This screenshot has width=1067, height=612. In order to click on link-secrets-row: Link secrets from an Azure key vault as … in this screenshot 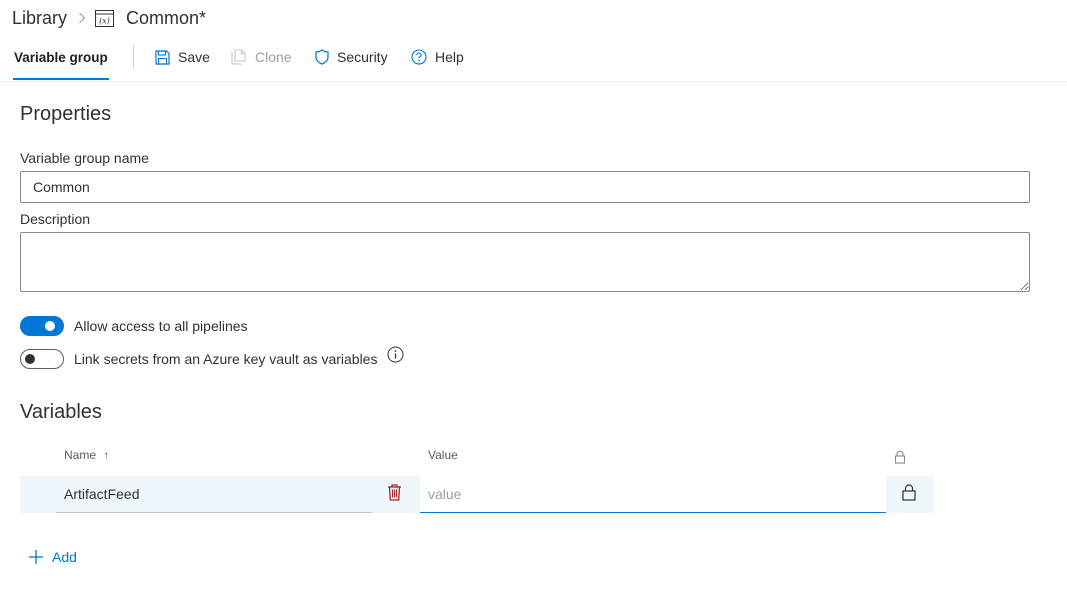, I will do `click(198, 359)`.